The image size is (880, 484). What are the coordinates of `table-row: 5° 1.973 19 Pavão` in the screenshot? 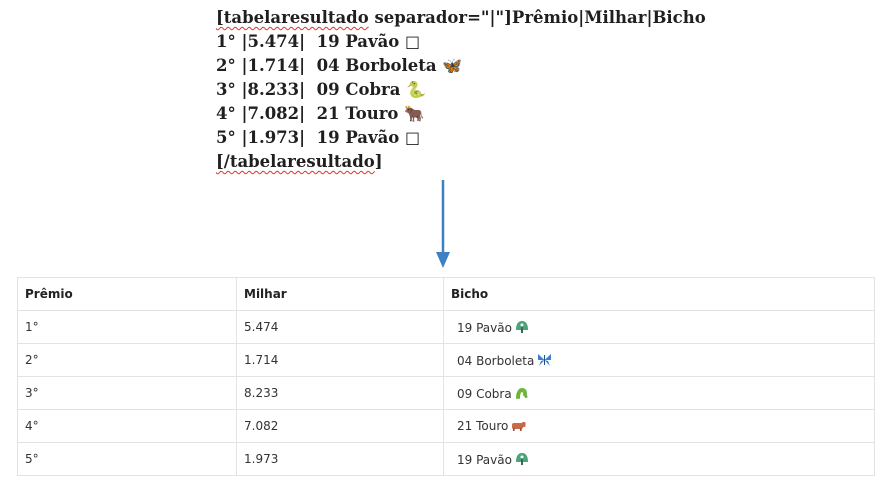 It's located at (446, 459).